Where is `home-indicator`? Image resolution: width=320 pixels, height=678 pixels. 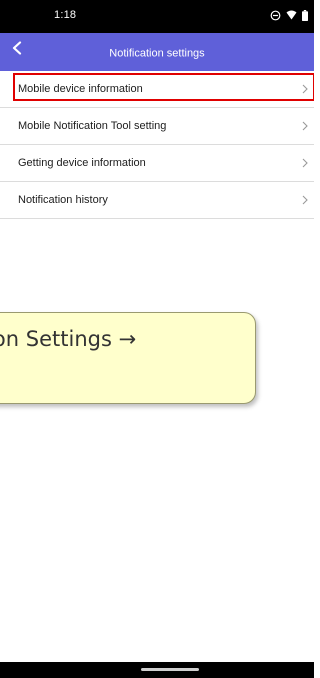 home-indicator is located at coordinates (170, 669).